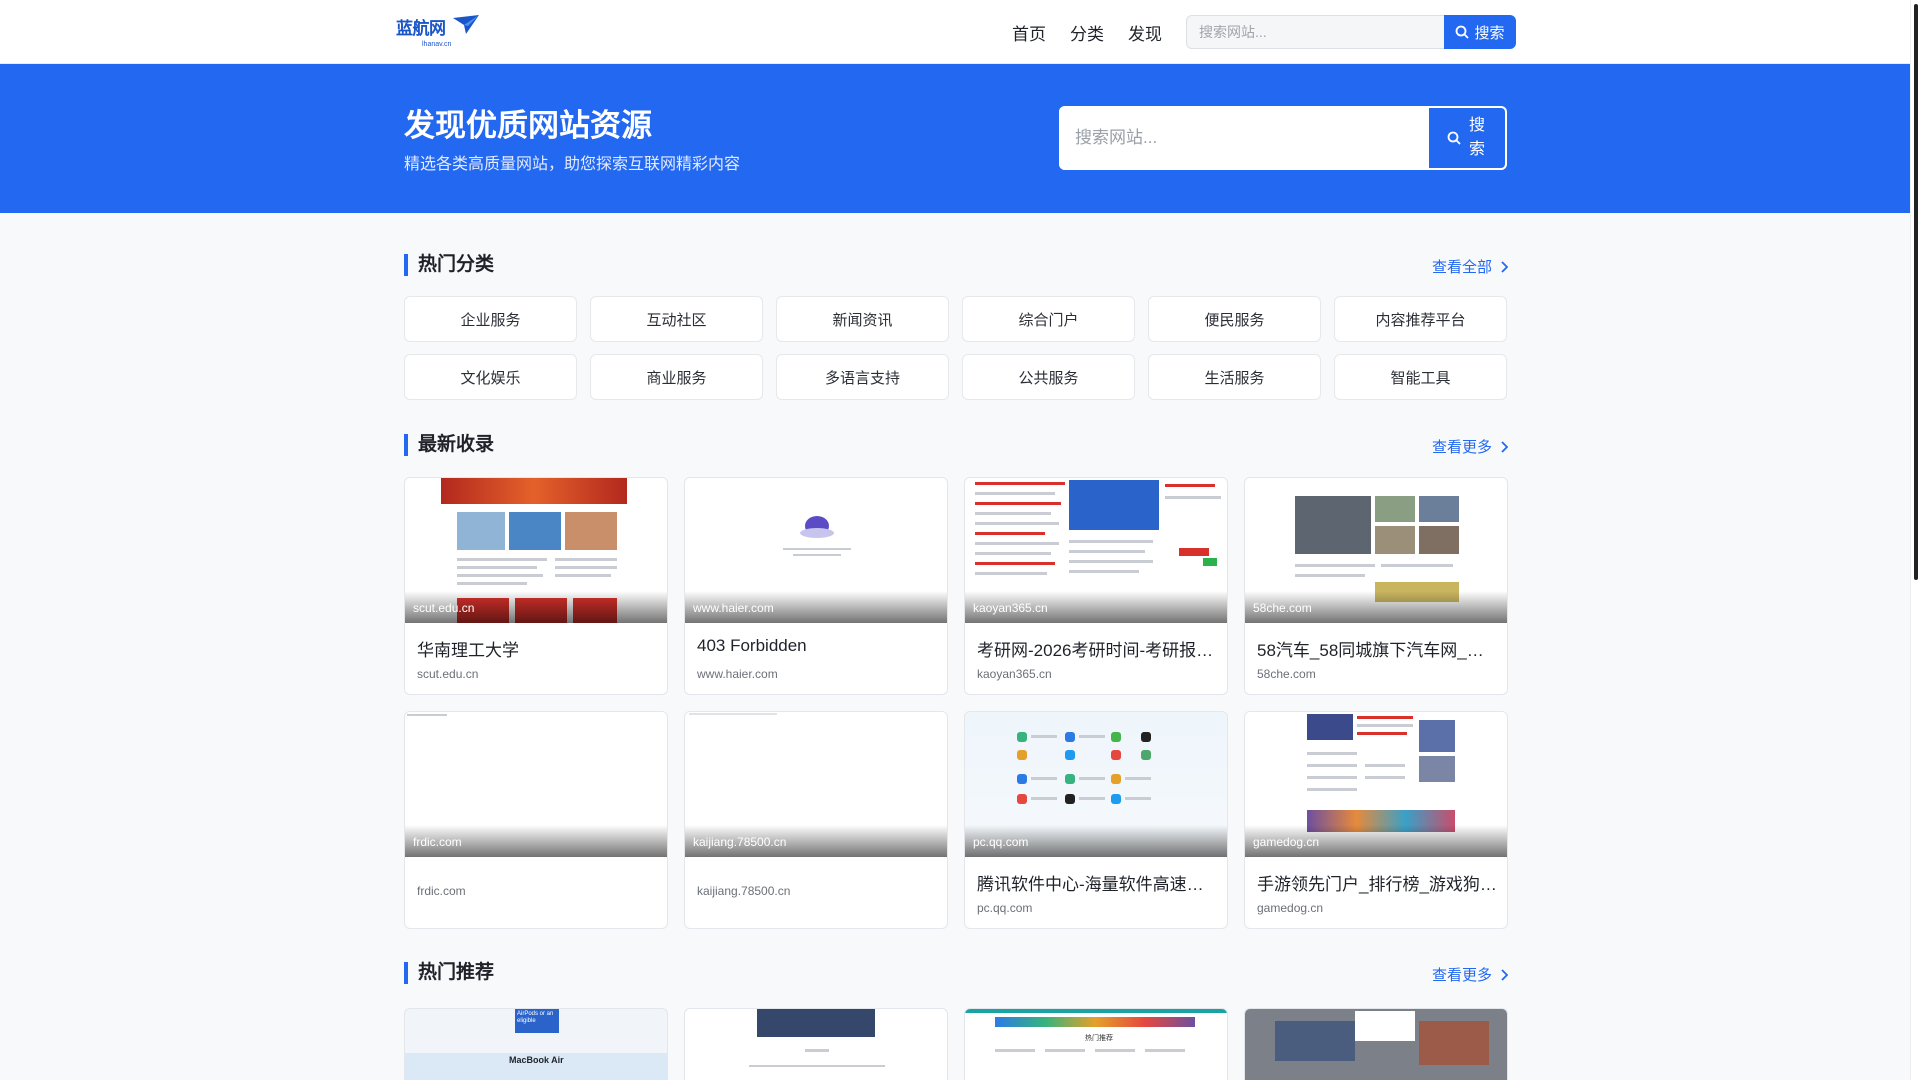 The image size is (1920, 1080). What do you see at coordinates (740, 842) in the screenshot?
I see `thumbnail-domain: kaijiang.78500.cn` at bounding box center [740, 842].